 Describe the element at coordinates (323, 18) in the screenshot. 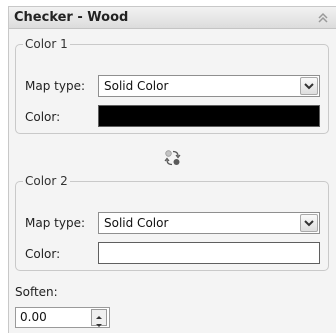

I see `collapse-icon` at that location.